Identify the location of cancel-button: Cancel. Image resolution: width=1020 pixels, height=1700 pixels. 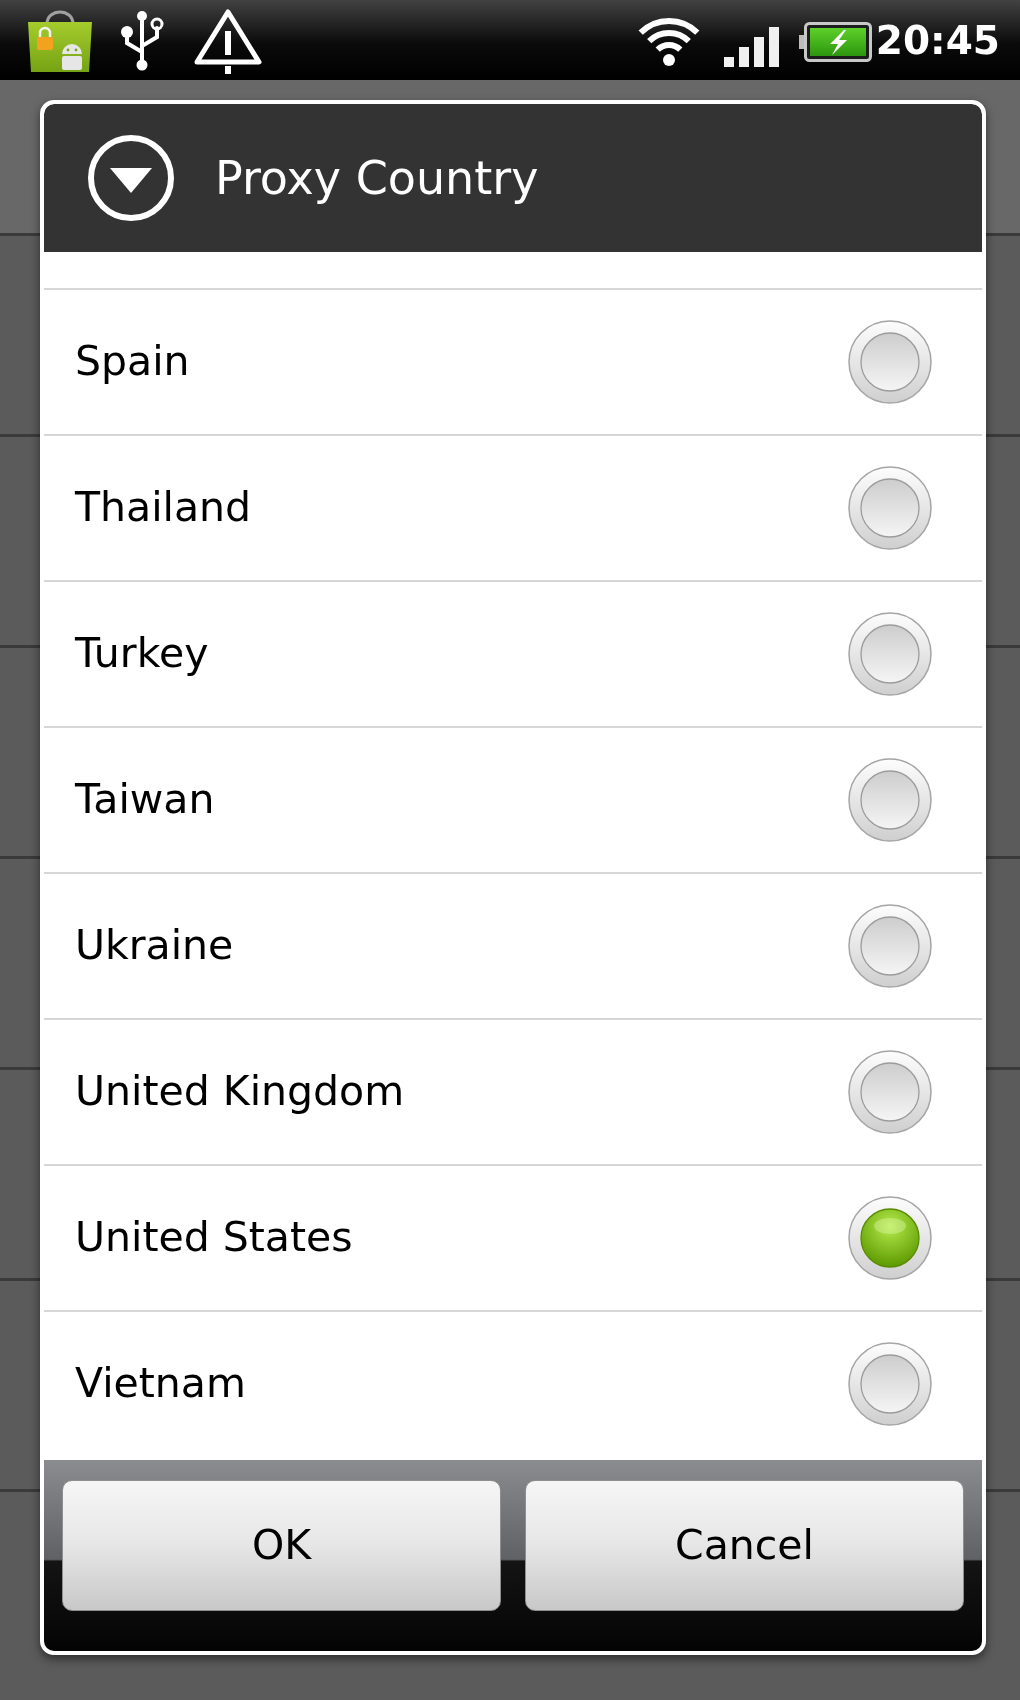
(744, 1545).